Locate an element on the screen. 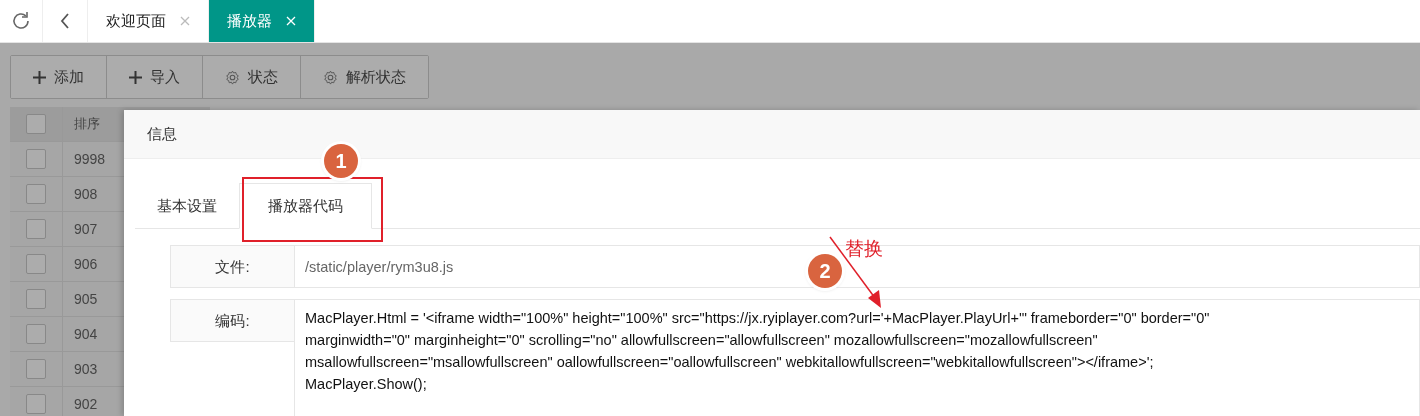  step-marker: 1 is located at coordinates (341, 161).